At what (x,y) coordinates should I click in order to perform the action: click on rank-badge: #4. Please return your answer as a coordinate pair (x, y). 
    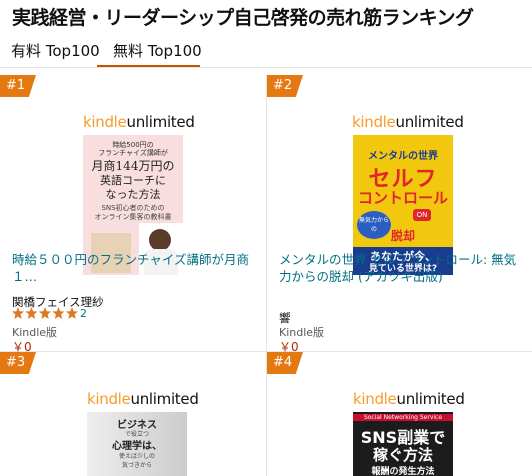
    Looking at the image, I should click on (285, 363).